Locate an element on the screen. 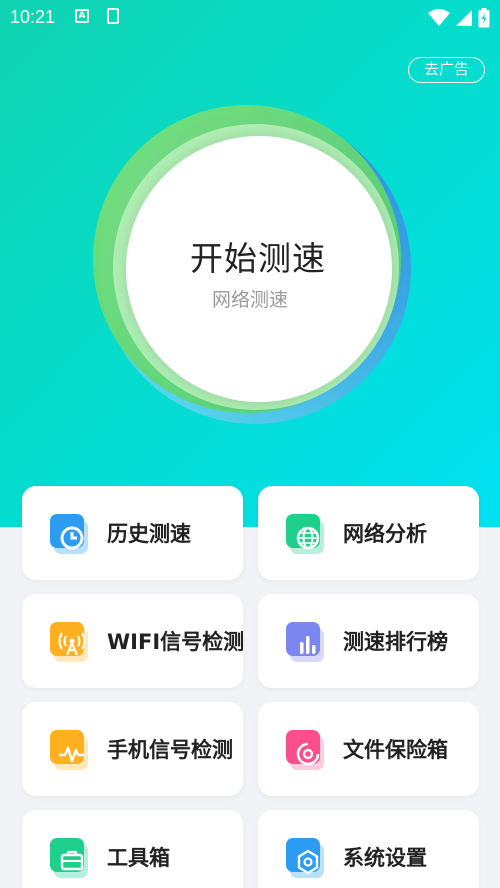 Image resolution: width=500 pixels, height=888 pixels. card-label: 系统设置 is located at coordinates (385, 858).